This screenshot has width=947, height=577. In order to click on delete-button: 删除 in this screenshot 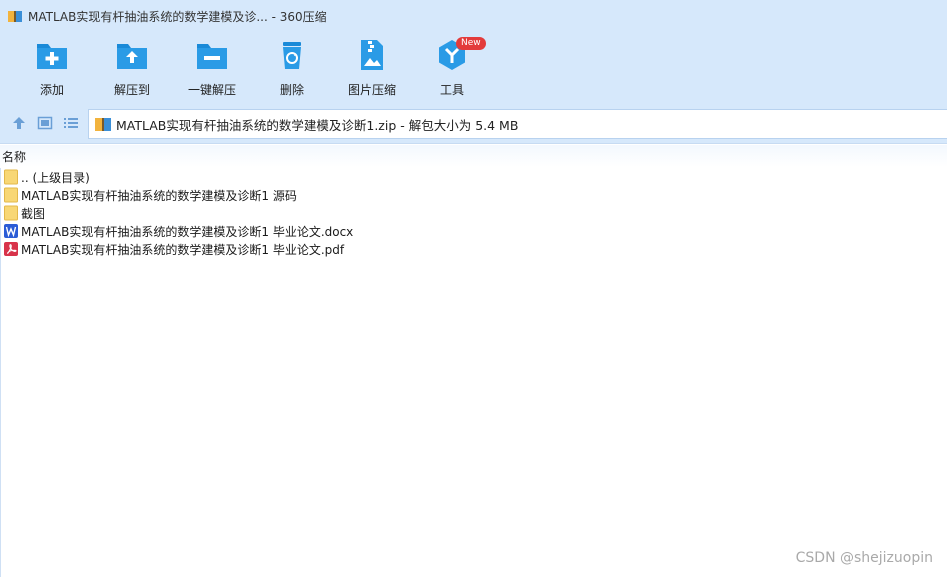, I will do `click(292, 69)`.